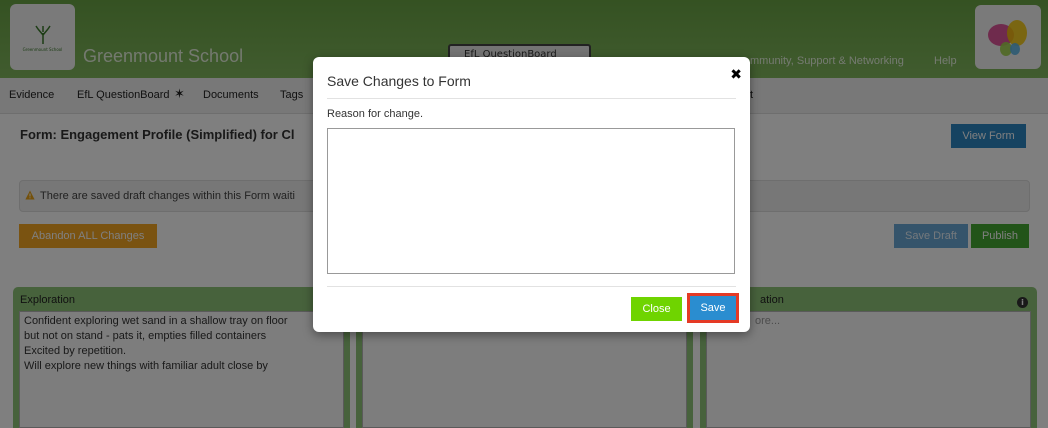 The width and height of the screenshot is (1048, 428). Describe the element at coordinates (736, 75) in the screenshot. I see `close-icon: ✖` at that location.